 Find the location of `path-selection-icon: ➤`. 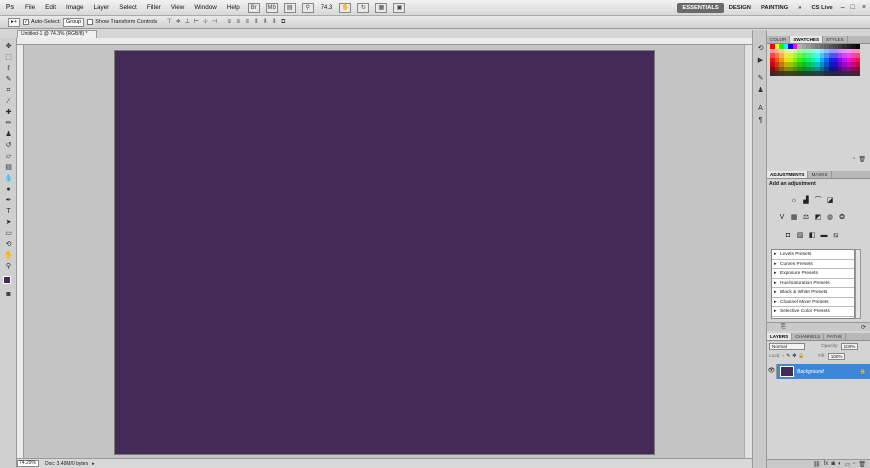

path-selection-icon: ➤ is located at coordinates (8, 223).